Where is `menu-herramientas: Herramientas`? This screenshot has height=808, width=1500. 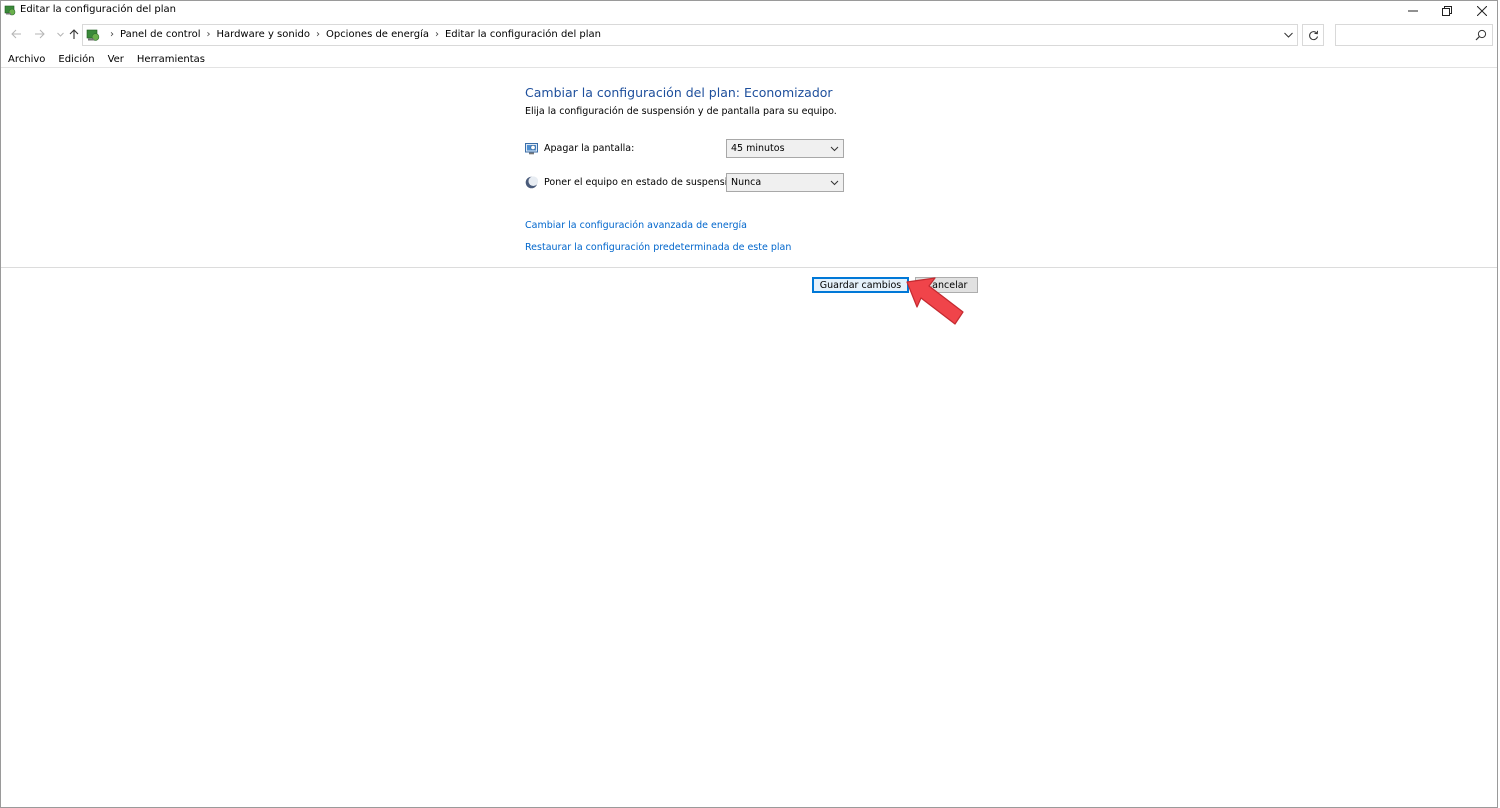
menu-herramientas: Herramientas is located at coordinates (170, 59).